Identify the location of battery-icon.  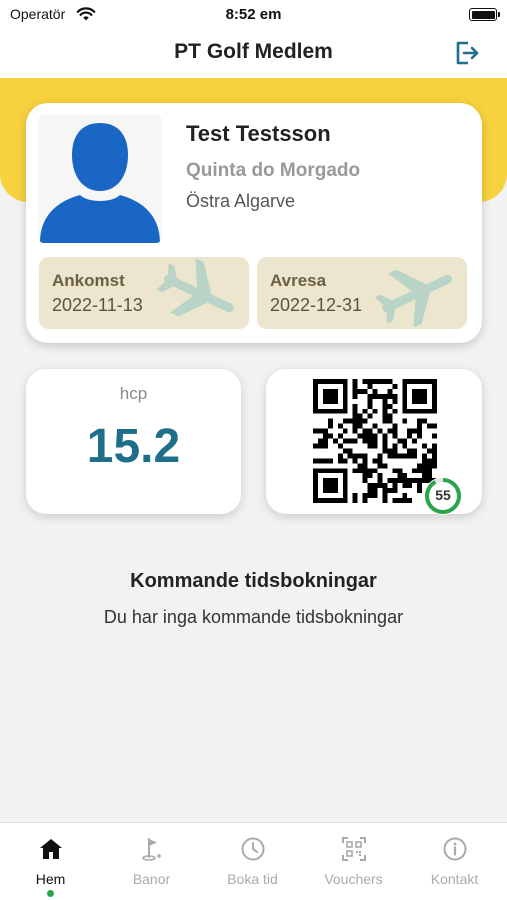
(484, 14).